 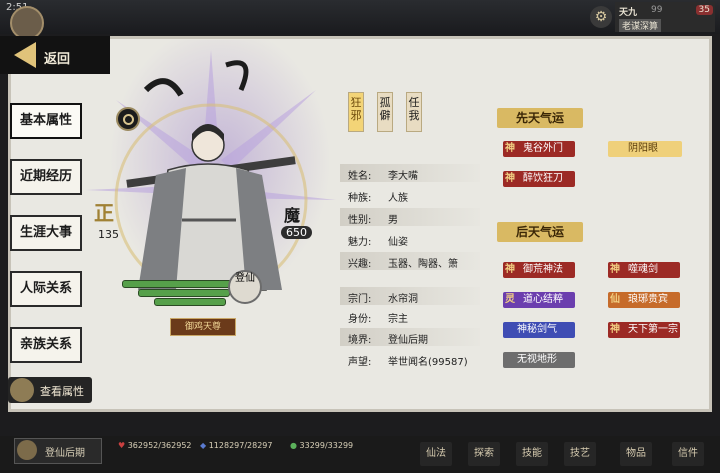 I want to click on info-row-sect: 宗门: 水帘洞, so click(x=410, y=296).